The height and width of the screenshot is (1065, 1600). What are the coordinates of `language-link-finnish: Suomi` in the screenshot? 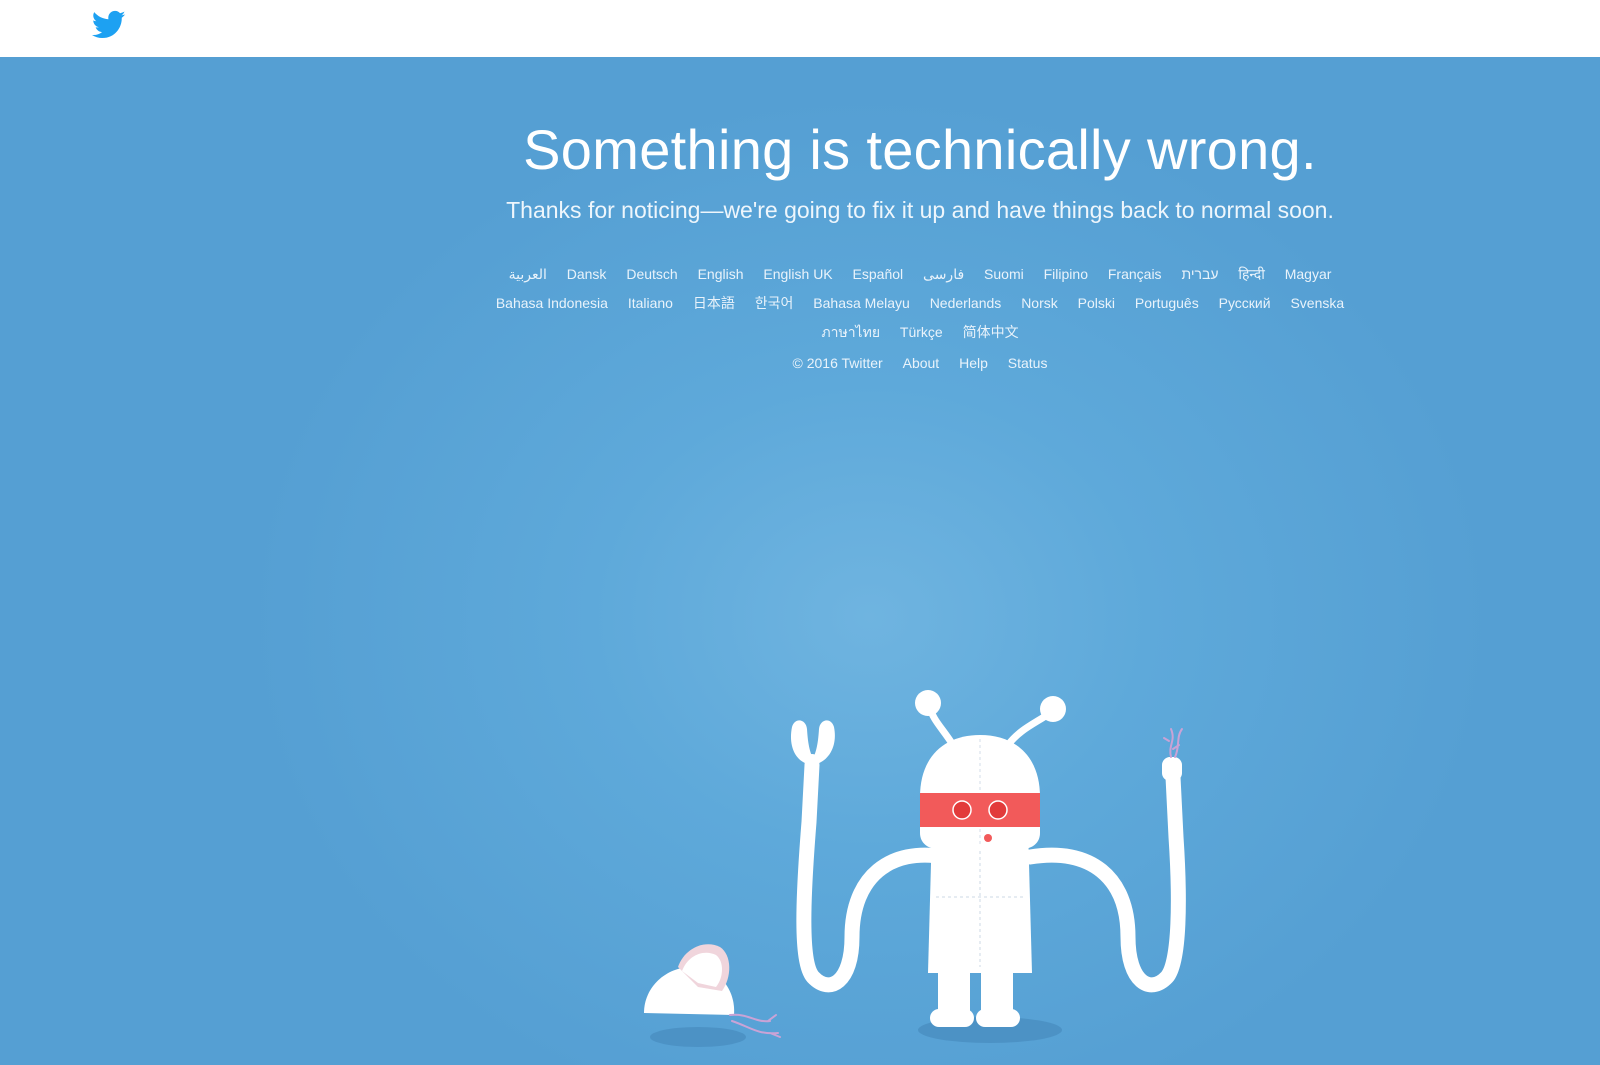 It's located at (1004, 274).